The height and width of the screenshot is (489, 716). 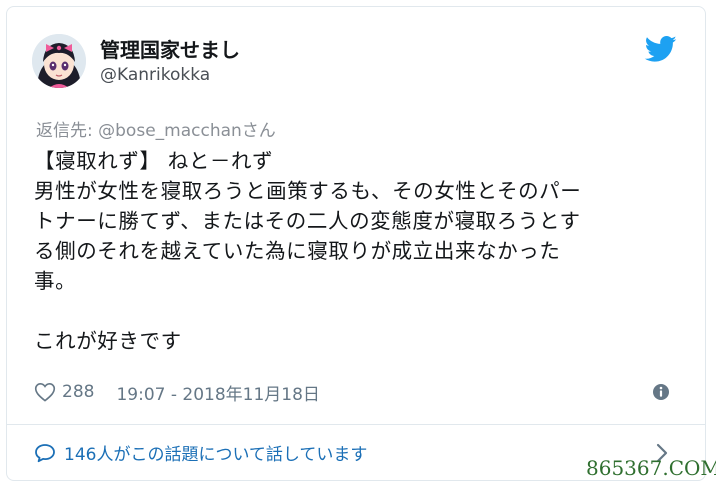 What do you see at coordinates (170, 131) in the screenshot?
I see `reply-to-link: @bose_macchan` at bounding box center [170, 131].